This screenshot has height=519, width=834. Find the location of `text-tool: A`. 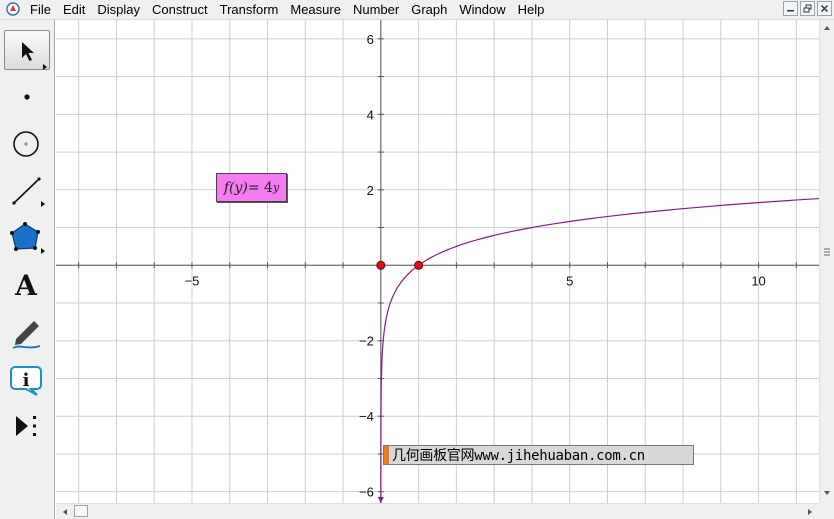

text-tool: A is located at coordinates (27, 285).